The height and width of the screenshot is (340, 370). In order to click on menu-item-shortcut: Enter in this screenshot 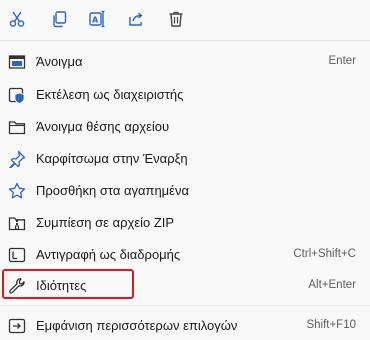, I will do `click(342, 61)`.